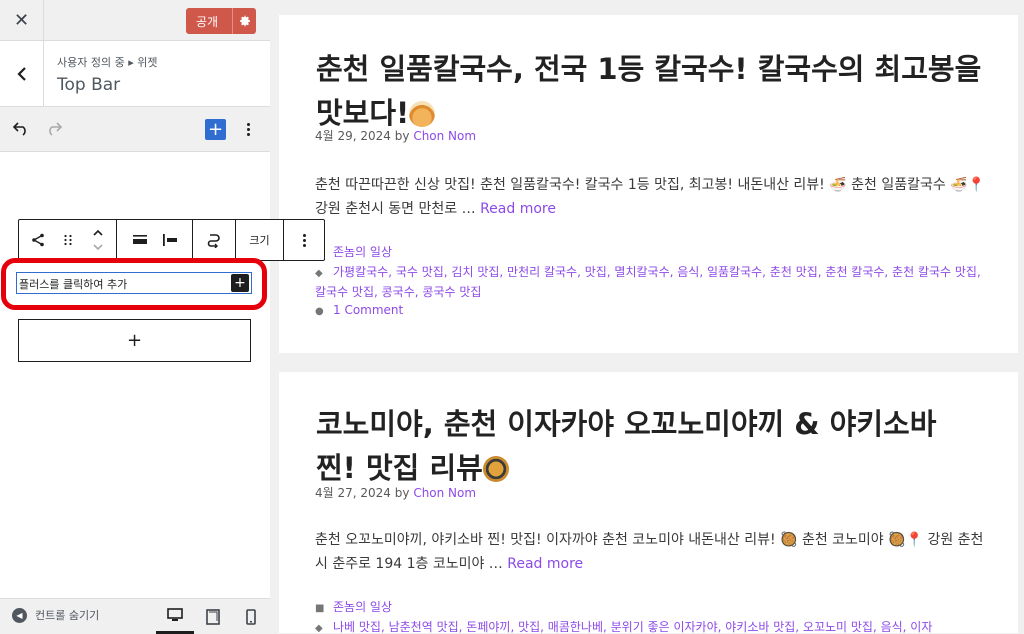 The height and width of the screenshot is (634, 1024). What do you see at coordinates (73, 284) in the screenshot?
I see `placeholder-text: 플러스를 클릭하여 추가` at bounding box center [73, 284].